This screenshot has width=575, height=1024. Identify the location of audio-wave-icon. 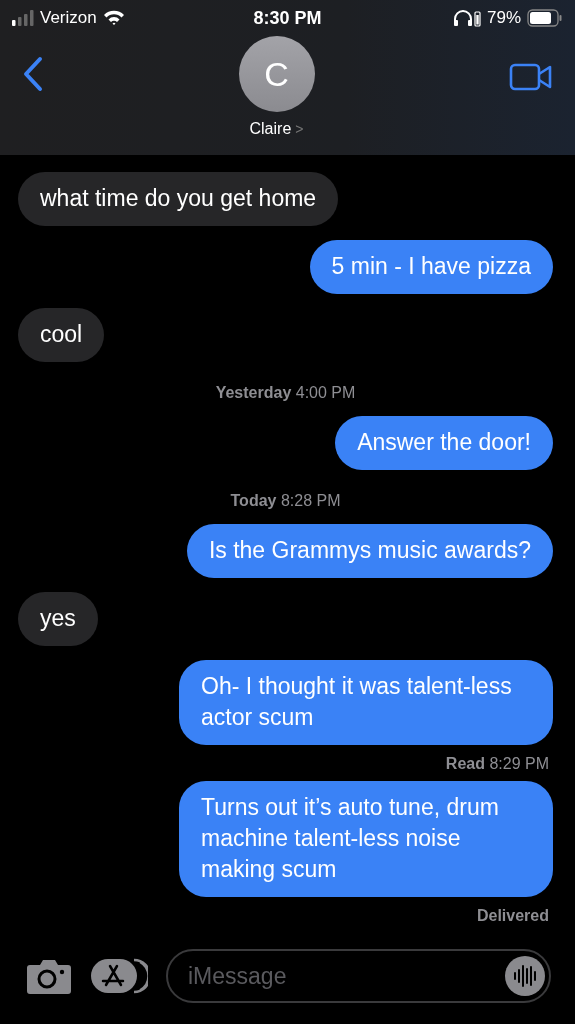
(525, 976).